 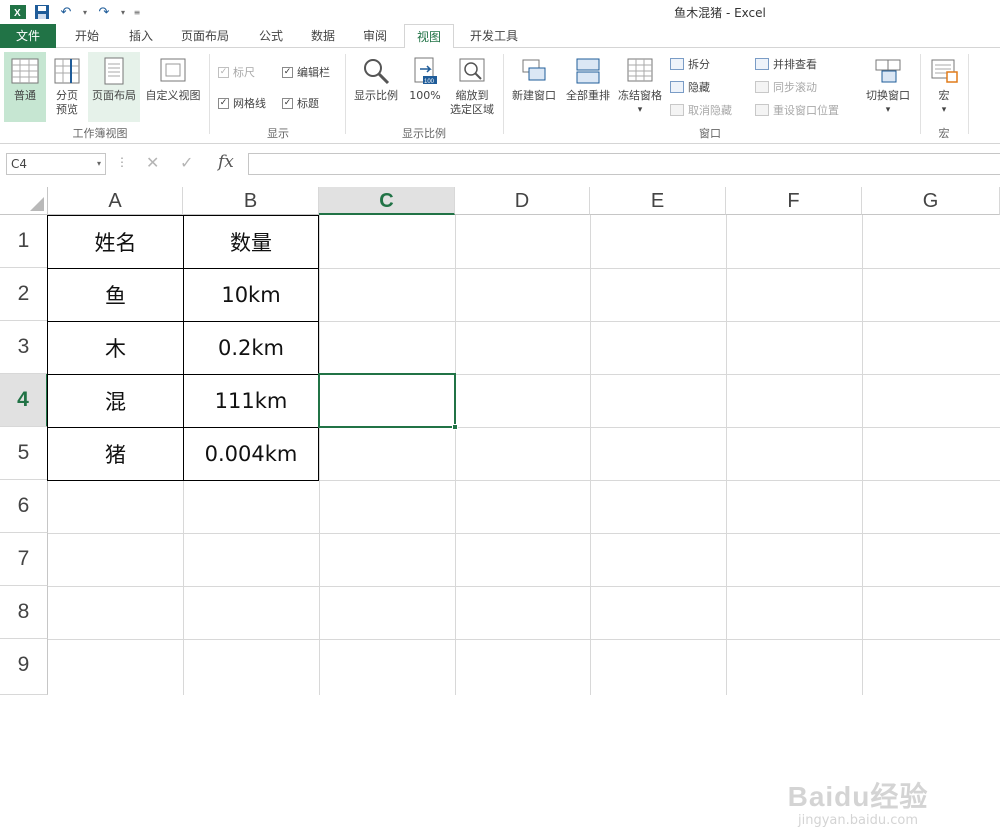 I want to click on formula-bar-checkbox: ✓ 编辑栏, so click(x=306, y=72).